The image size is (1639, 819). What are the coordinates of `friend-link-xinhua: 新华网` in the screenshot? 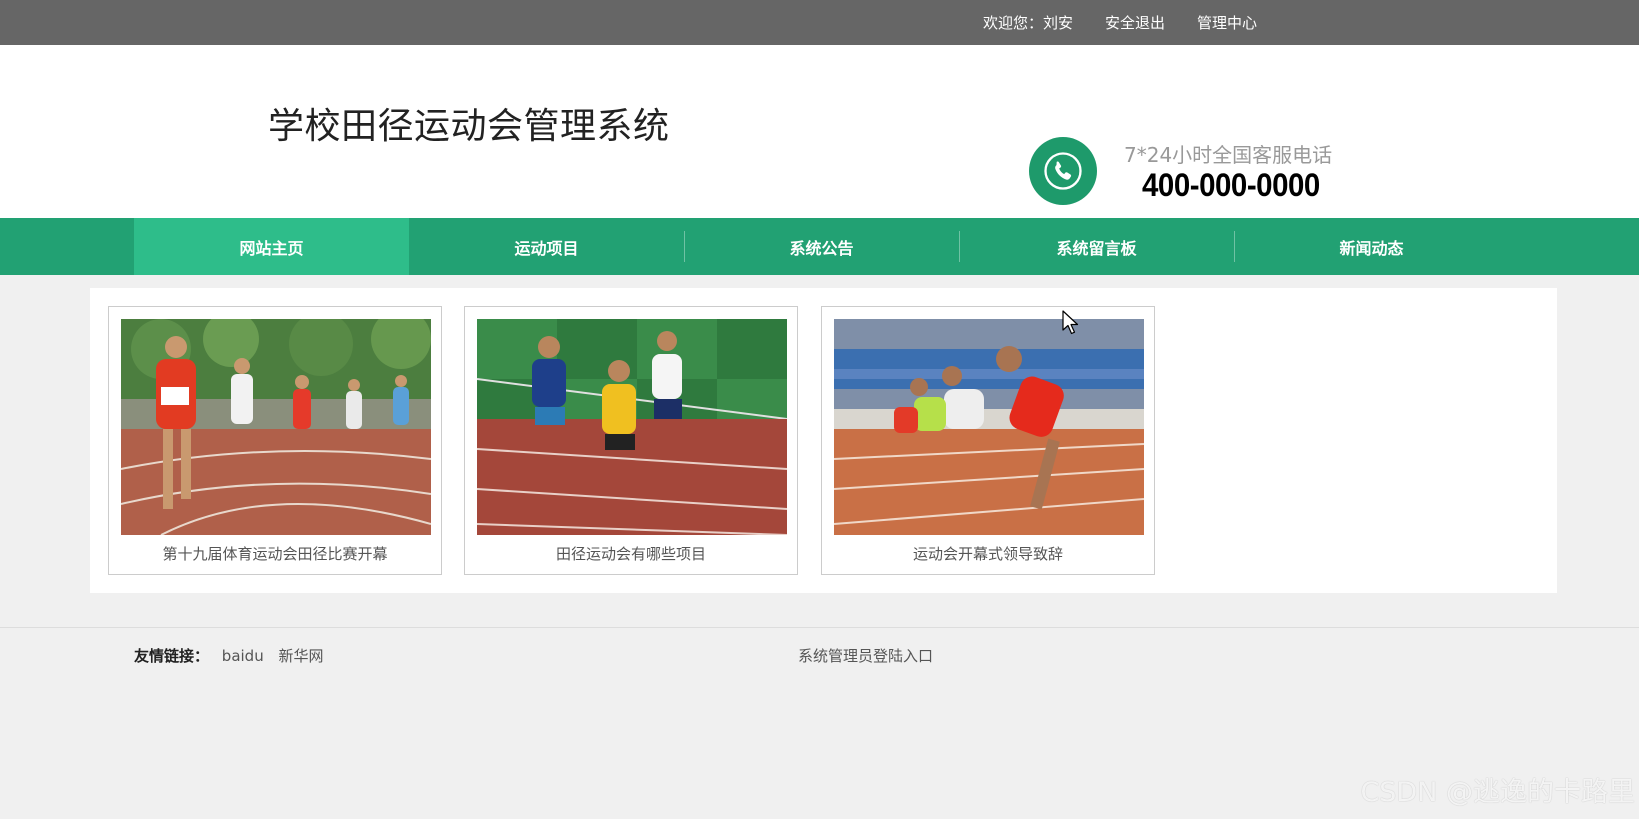 It's located at (301, 656).